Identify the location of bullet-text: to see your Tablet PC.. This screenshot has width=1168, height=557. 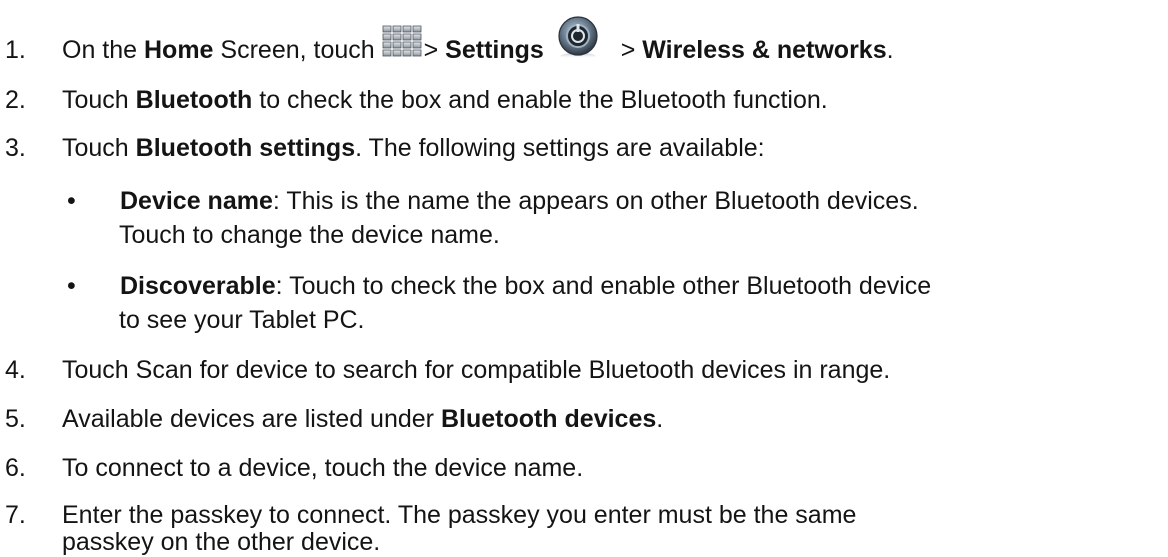
(242, 320).